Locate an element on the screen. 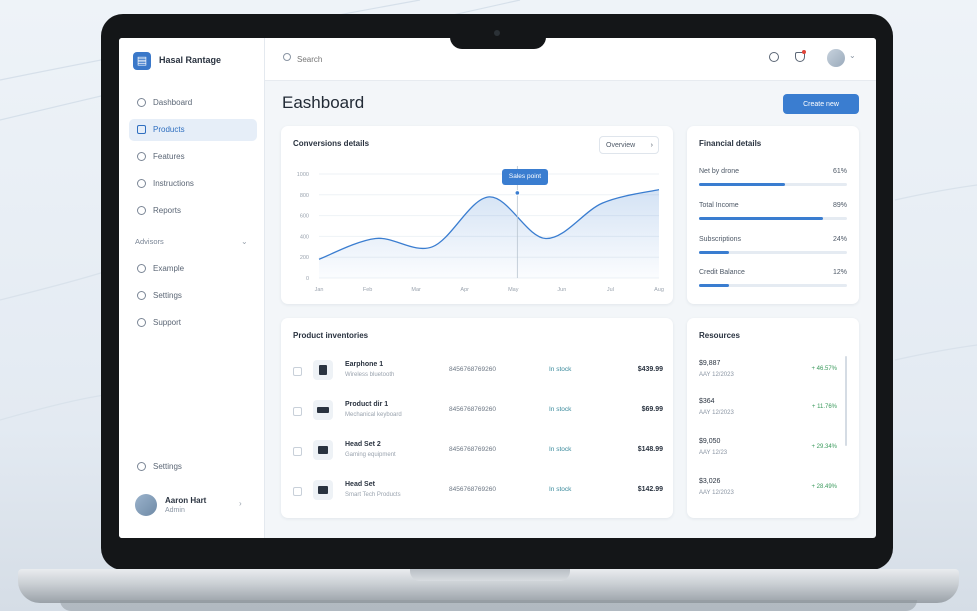 Image resolution: width=977 pixels, height=611 pixels. notification-dot is located at coordinates (804, 52).